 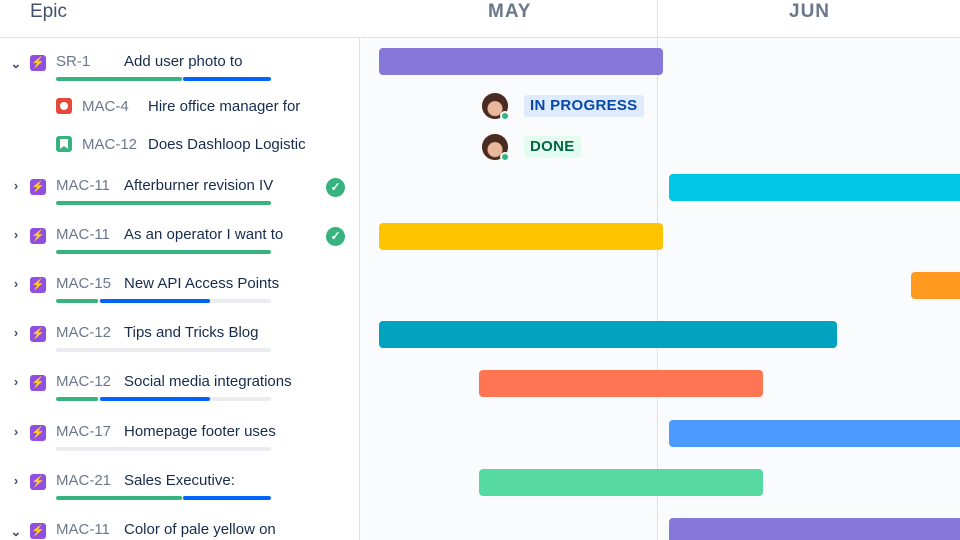 I want to click on epic-column-header: Epic, so click(x=180, y=19).